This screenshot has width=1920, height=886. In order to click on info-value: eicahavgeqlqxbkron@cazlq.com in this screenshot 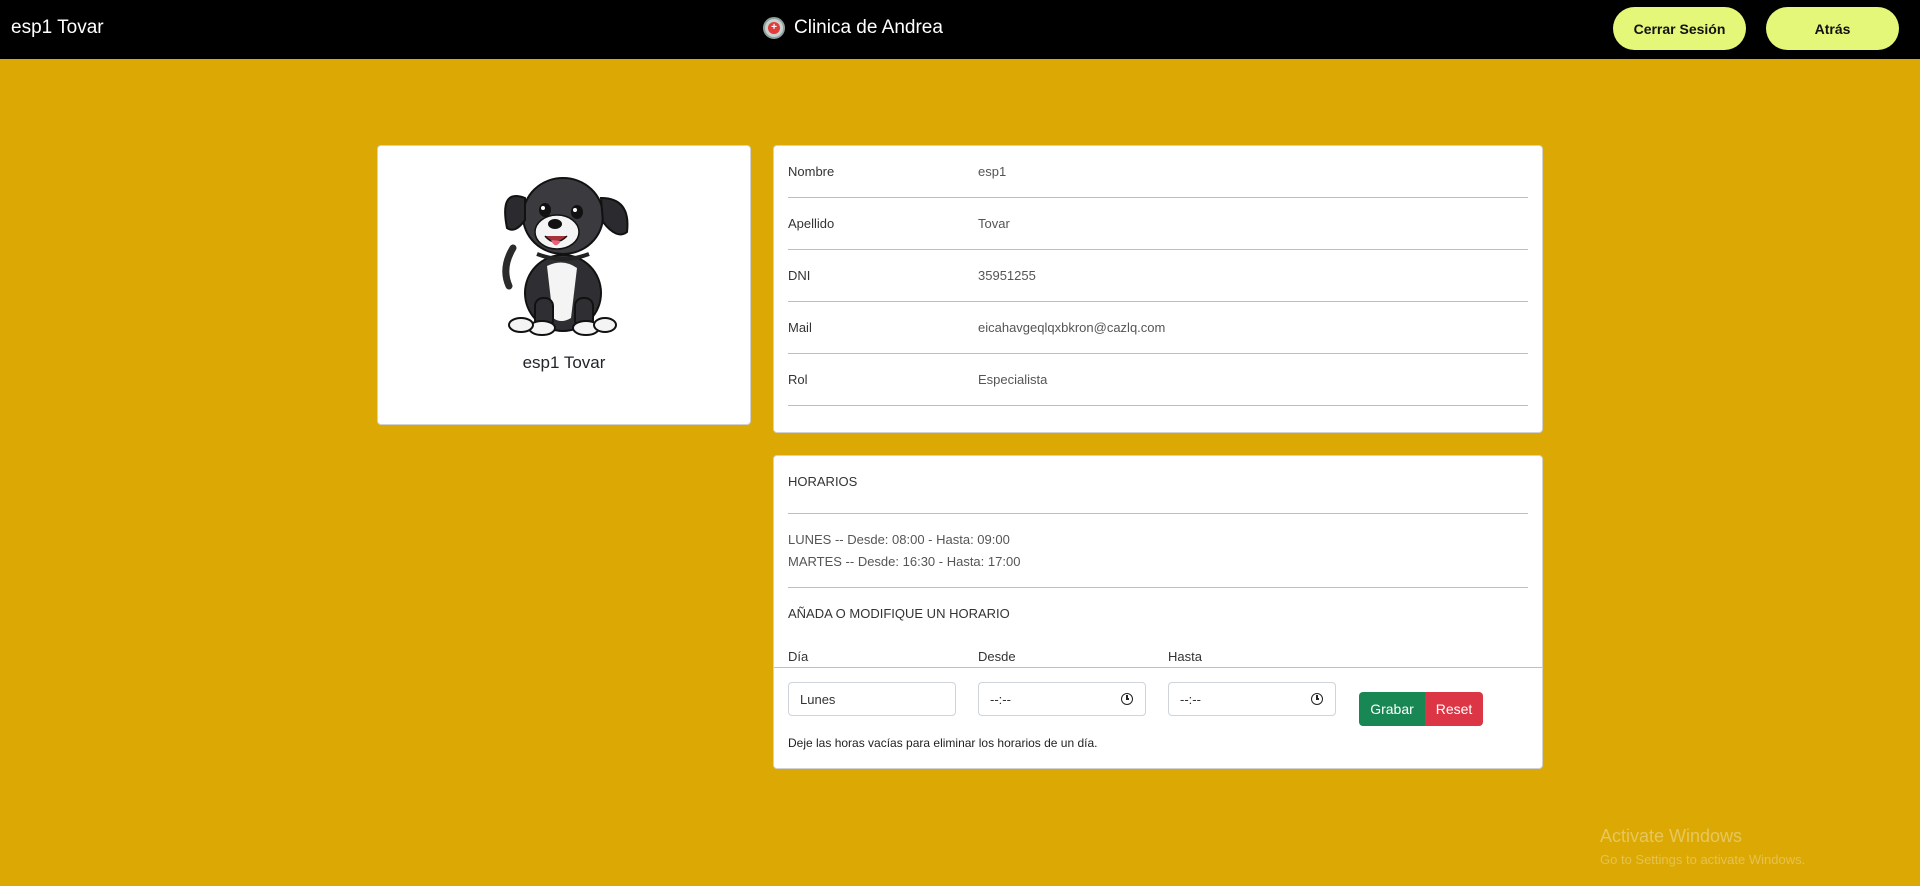, I will do `click(1072, 327)`.